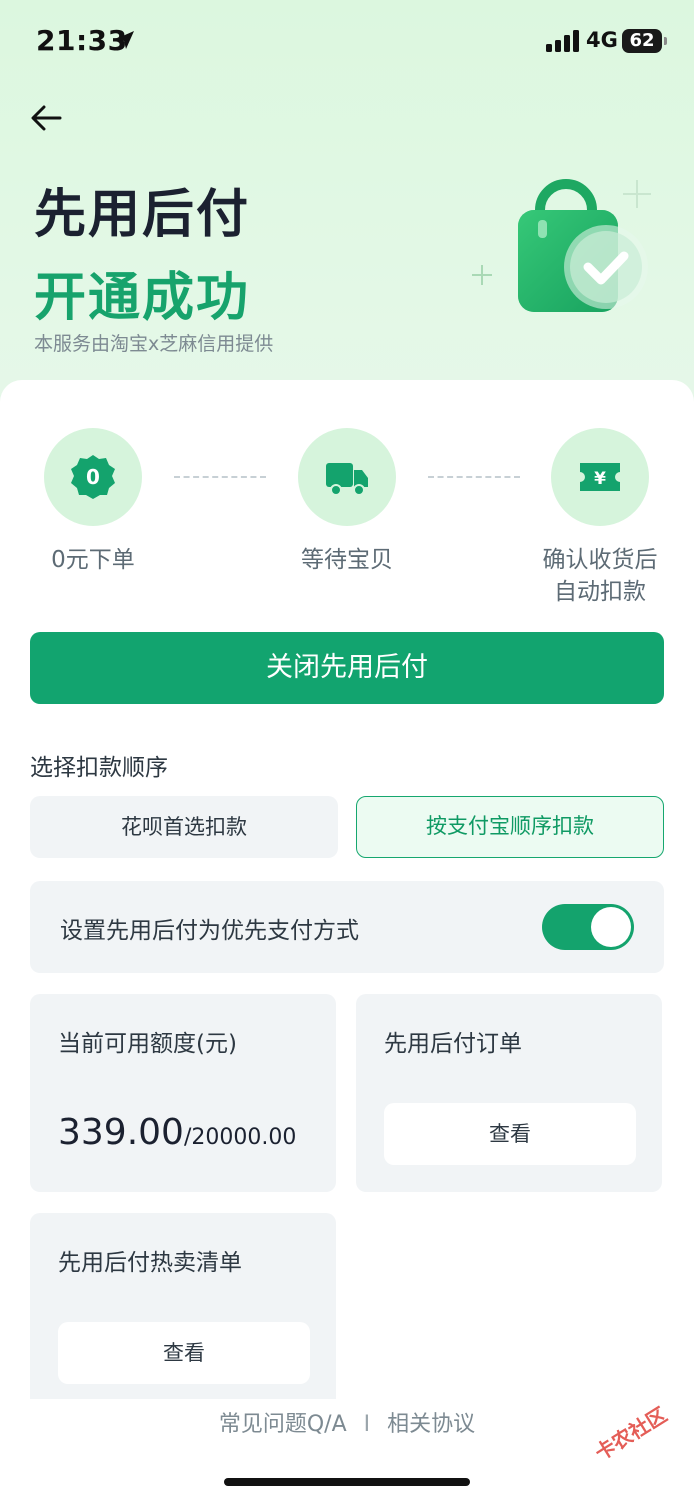 The width and height of the screenshot is (694, 1500). I want to click on deduction-order-label: 选择扣款顺序, so click(99, 768).